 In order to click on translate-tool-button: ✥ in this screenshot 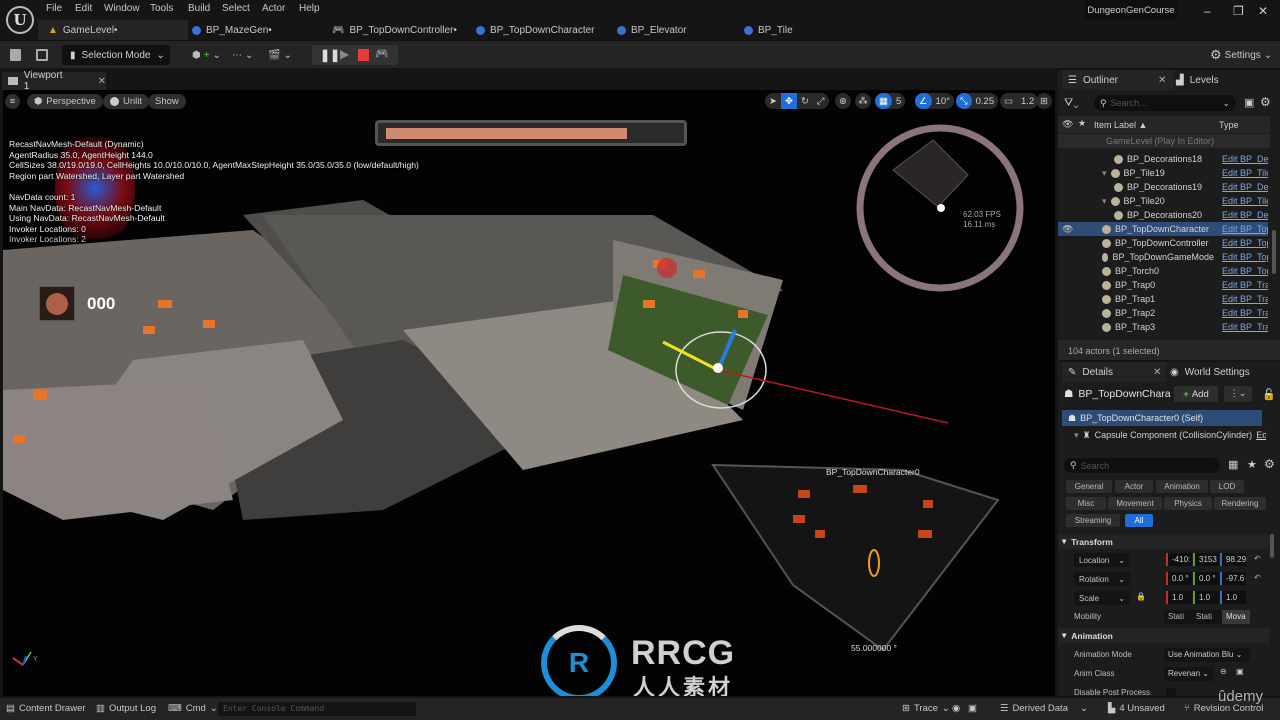, I will do `click(788, 101)`.